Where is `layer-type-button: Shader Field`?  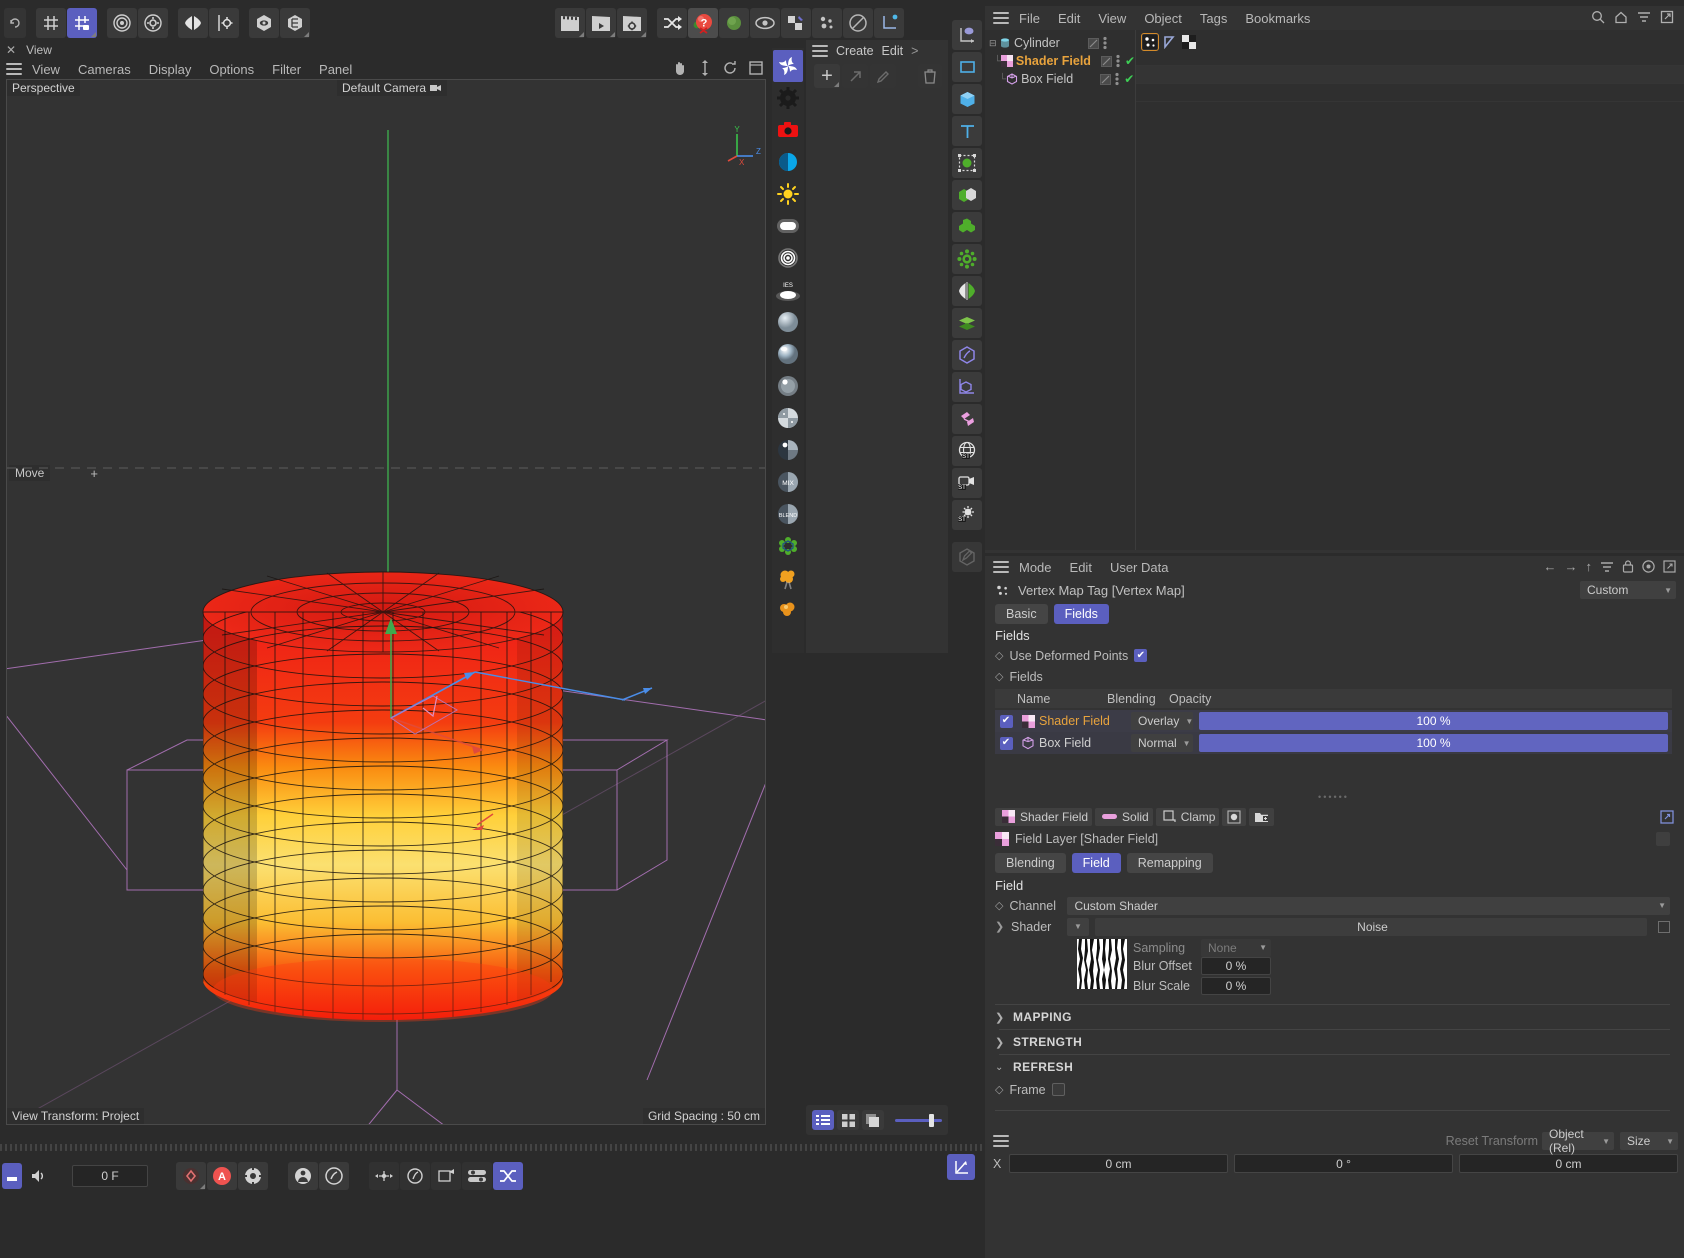 layer-type-button: Shader Field is located at coordinates (1044, 816).